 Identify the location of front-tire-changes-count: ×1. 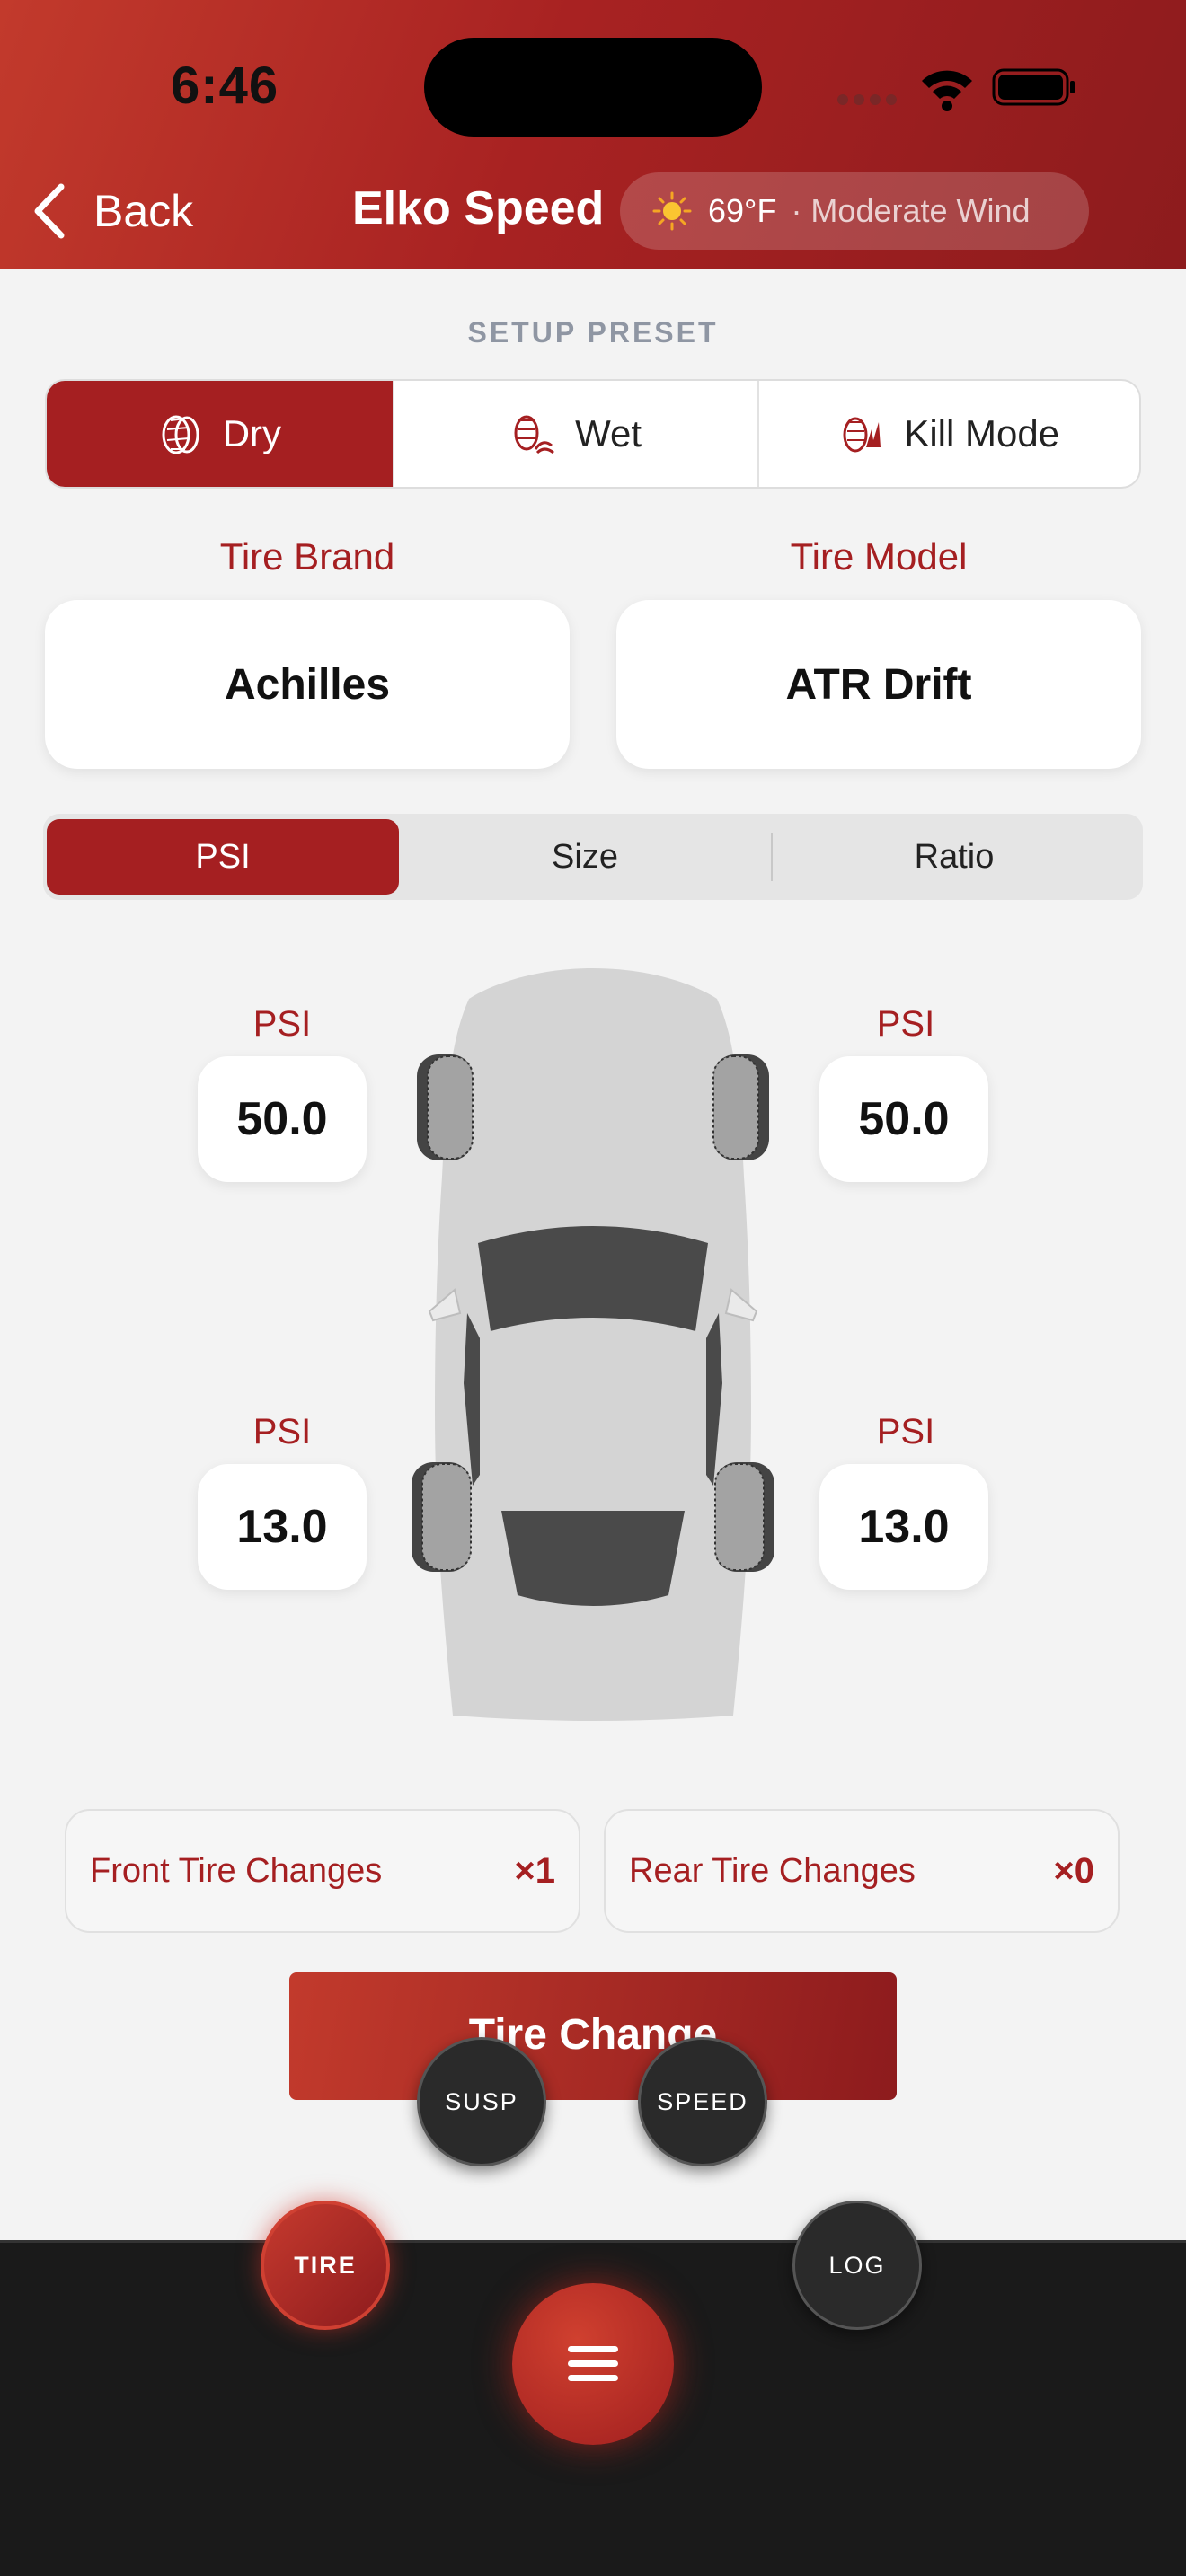
(534, 1870).